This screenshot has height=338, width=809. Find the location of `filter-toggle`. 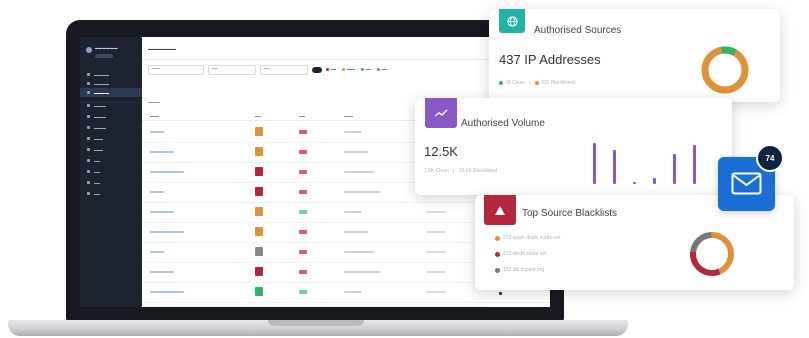

filter-toggle is located at coordinates (317, 70).